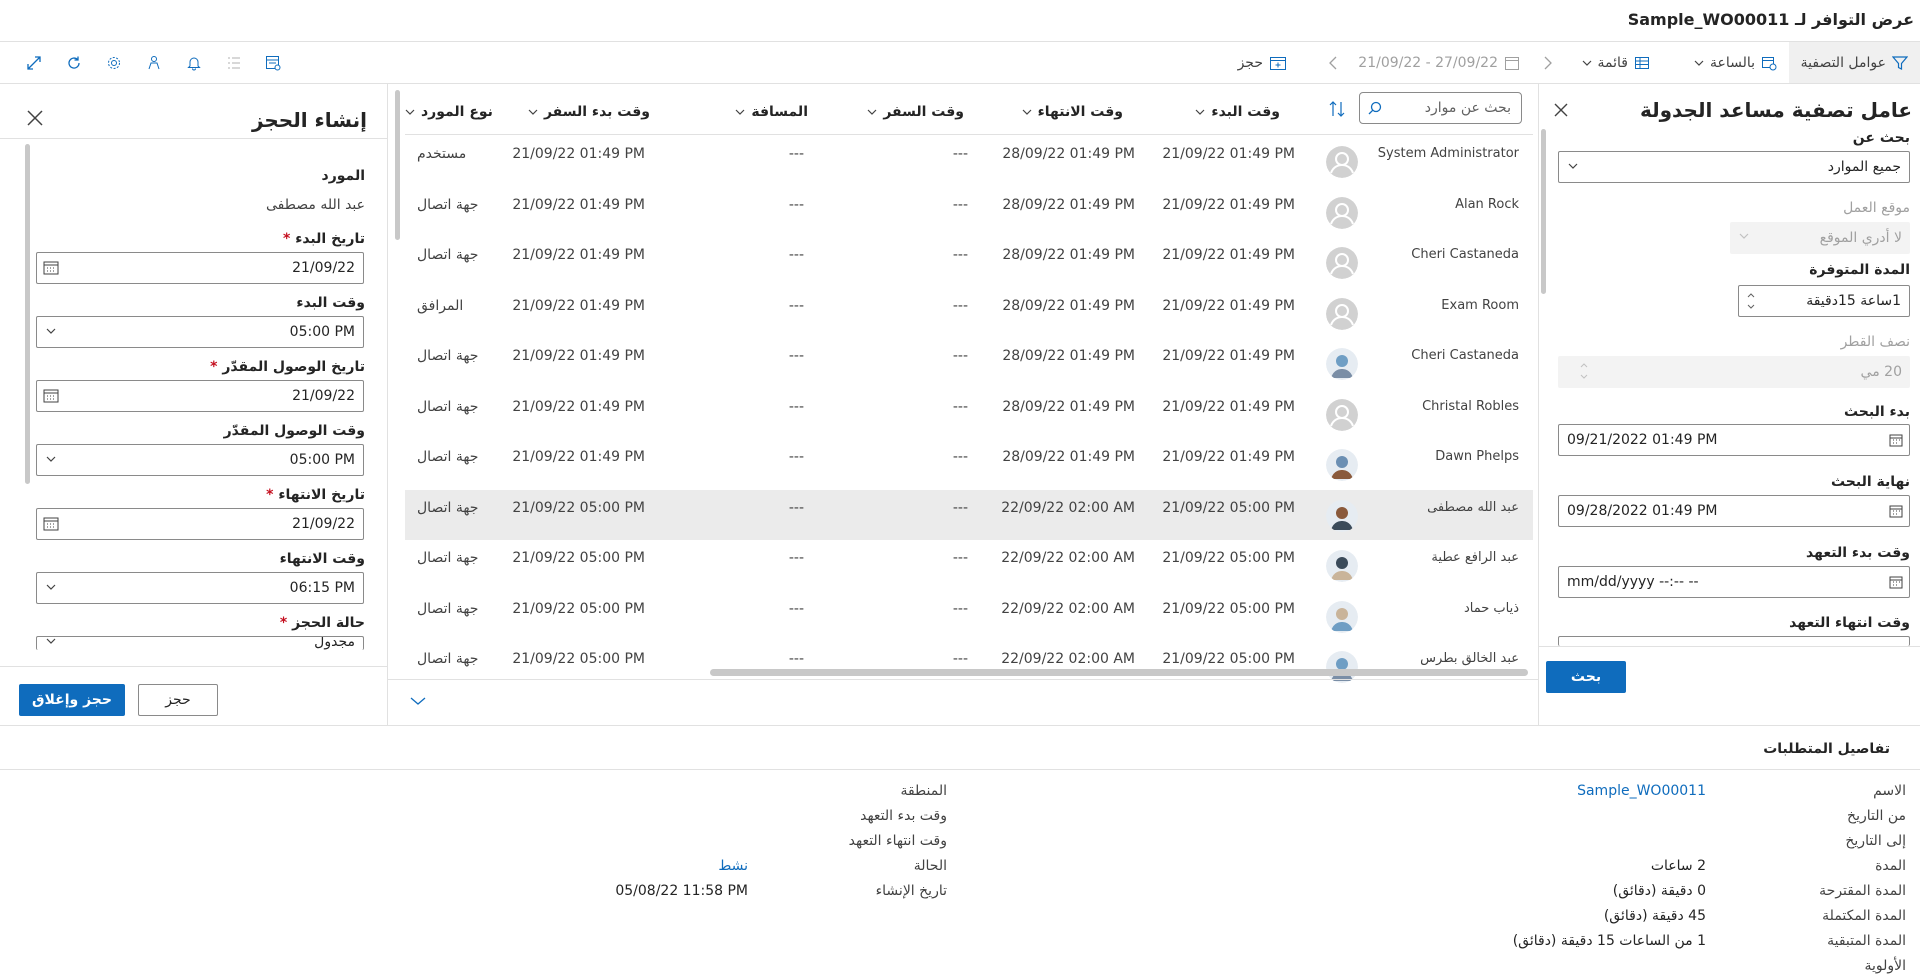  What do you see at coordinates (1262, 63) in the screenshot?
I see `book-toolbar-button: حجز` at bounding box center [1262, 63].